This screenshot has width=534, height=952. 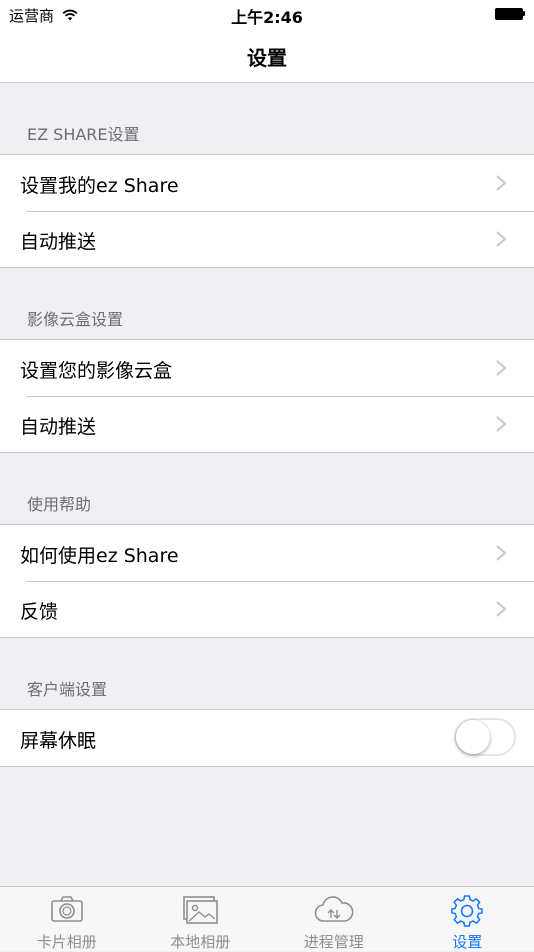 I want to click on section-header-client: 客户端设置, so click(x=267, y=673).